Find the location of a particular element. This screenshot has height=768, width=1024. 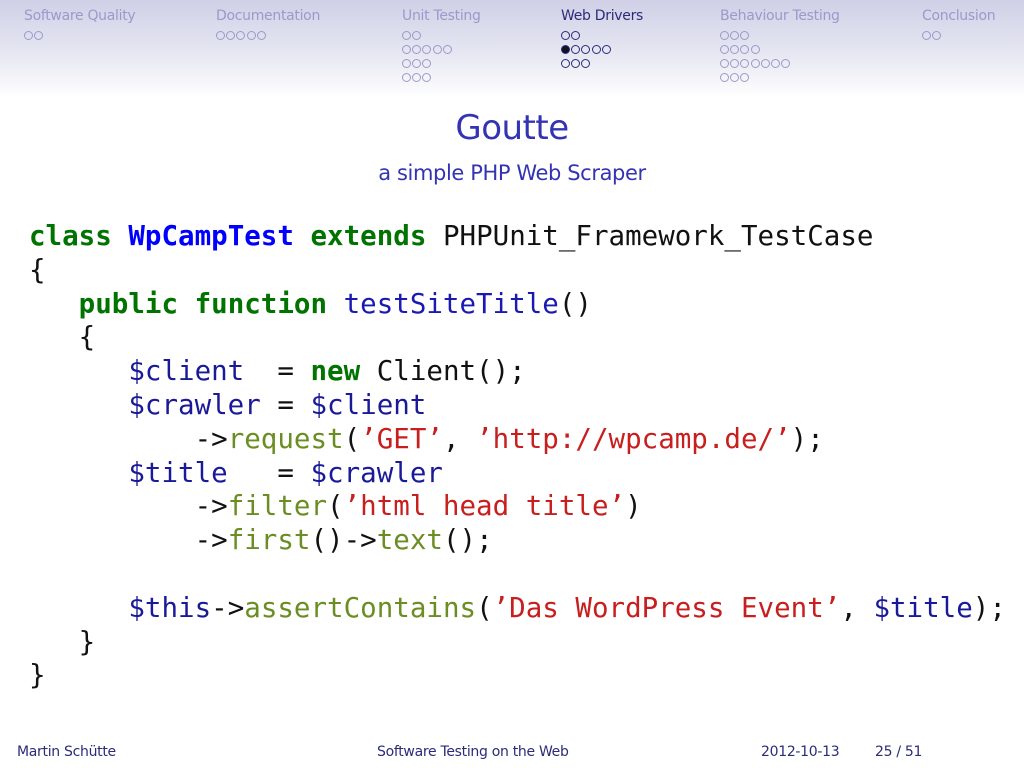

nav-section-web-drivers: Web Drivers is located at coordinates (602, 39).